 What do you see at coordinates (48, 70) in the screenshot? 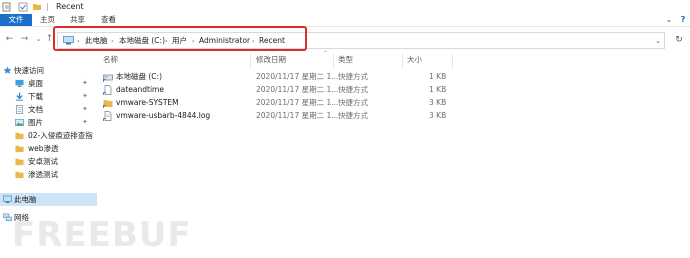
I see `sidebar-item-quick-access: 快速访问` at bounding box center [48, 70].